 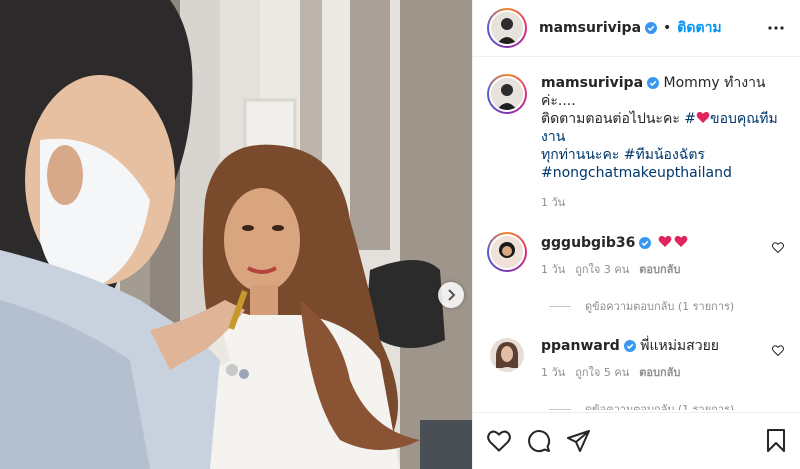 I want to click on comment-likes: ถูกใจ 5 คน, so click(x=602, y=373).